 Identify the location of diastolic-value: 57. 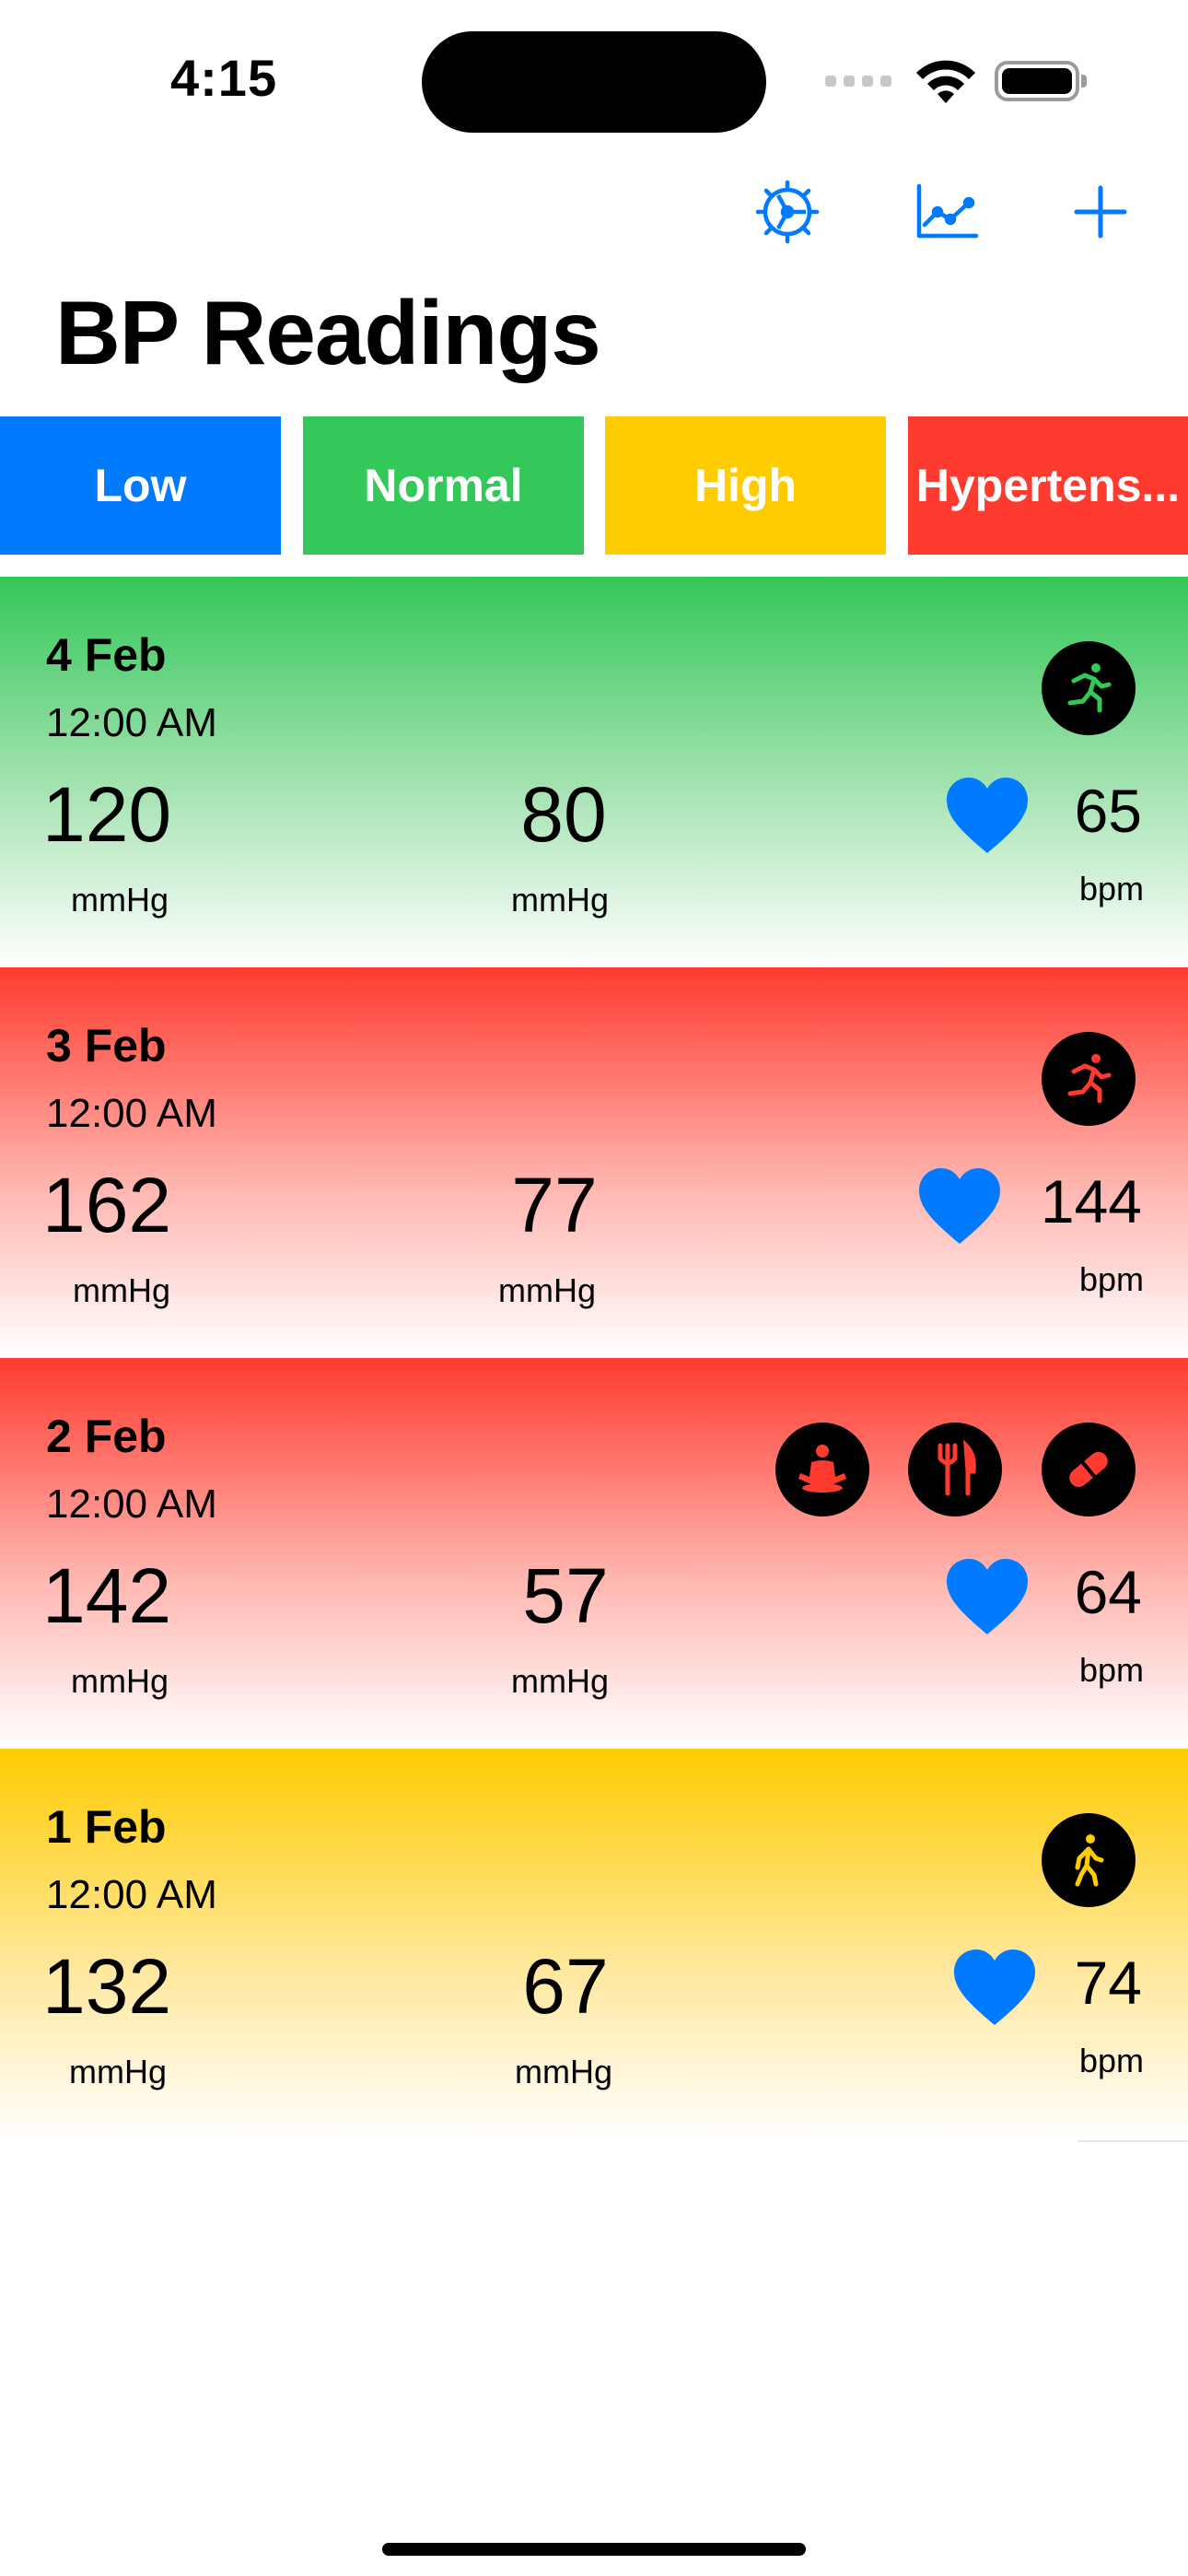
(565, 1595).